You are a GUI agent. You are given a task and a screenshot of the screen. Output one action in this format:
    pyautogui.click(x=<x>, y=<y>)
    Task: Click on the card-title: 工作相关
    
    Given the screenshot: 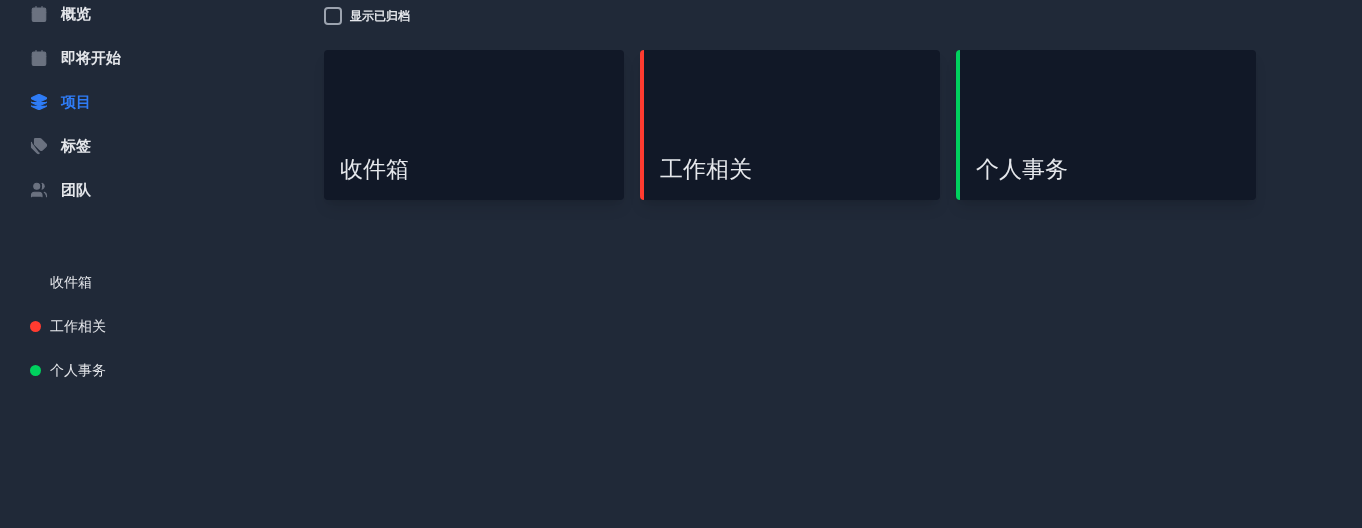 What is the action you would take?
    pyautogui.click(x=706, y=169)
    